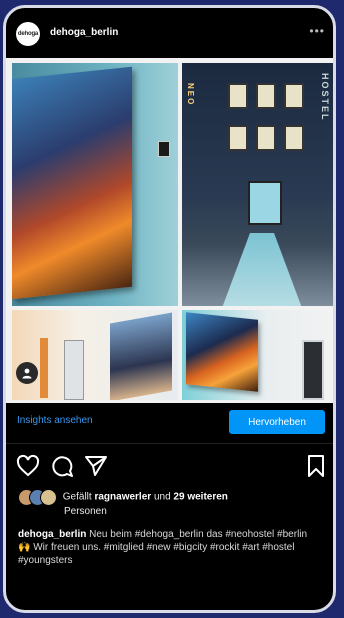 The image size is (344, 618). Describe the element at coordinates (28, 466) in the screenshot. I see `heart-icon` at that location.